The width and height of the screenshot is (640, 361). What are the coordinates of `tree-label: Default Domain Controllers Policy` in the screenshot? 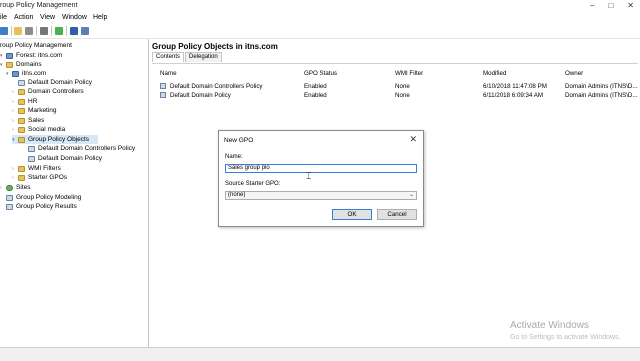 It's located at (87, 148).